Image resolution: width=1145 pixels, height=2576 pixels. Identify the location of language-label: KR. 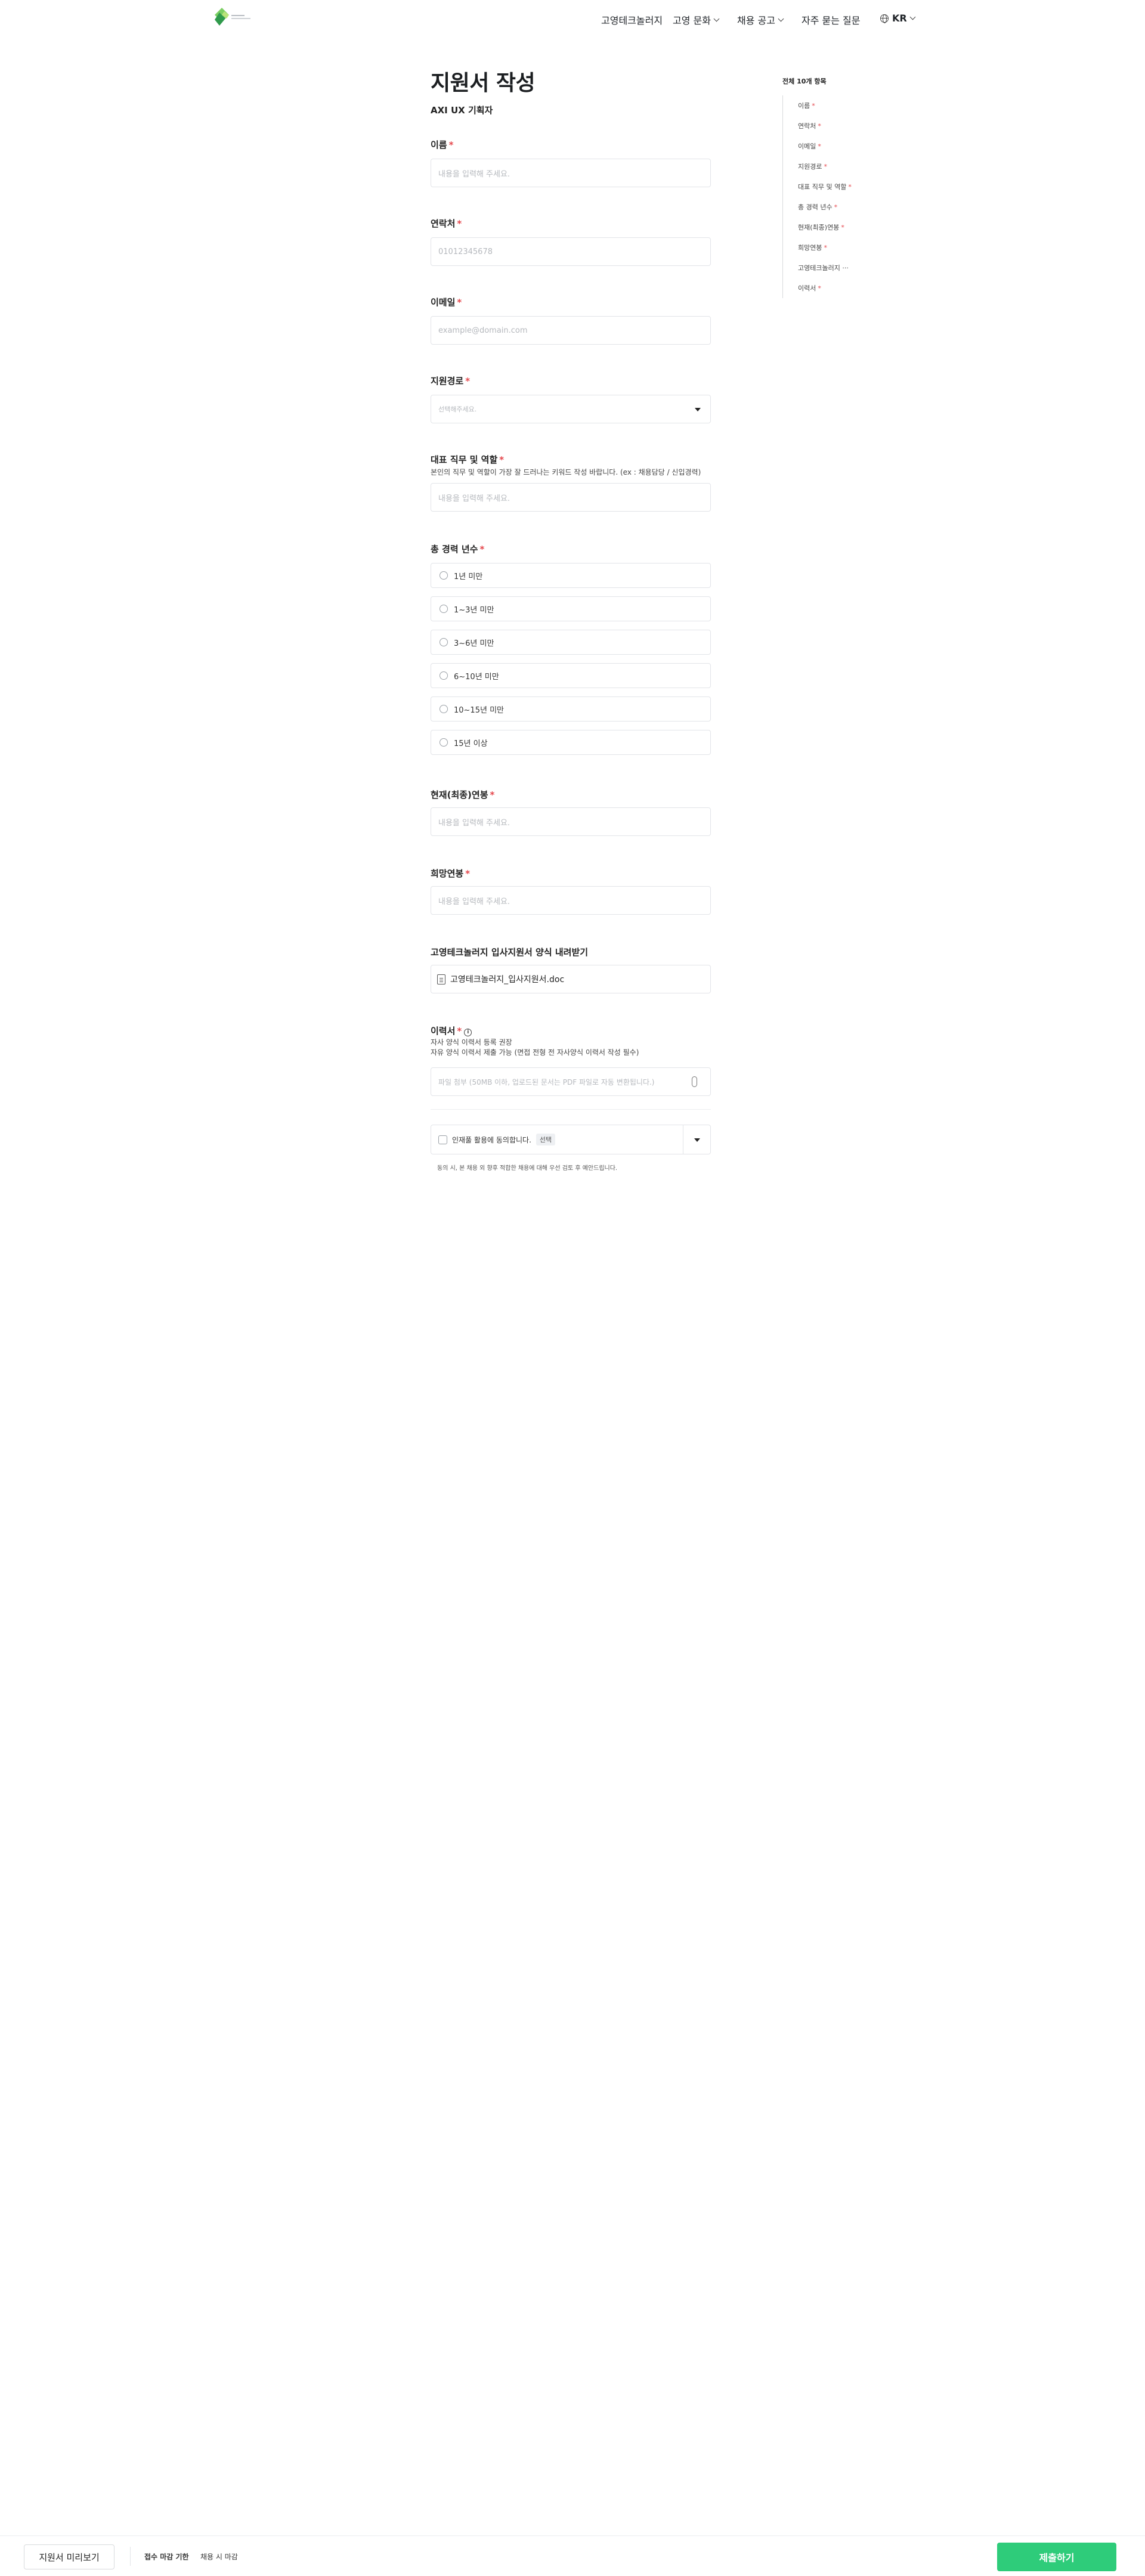
(899, 18).